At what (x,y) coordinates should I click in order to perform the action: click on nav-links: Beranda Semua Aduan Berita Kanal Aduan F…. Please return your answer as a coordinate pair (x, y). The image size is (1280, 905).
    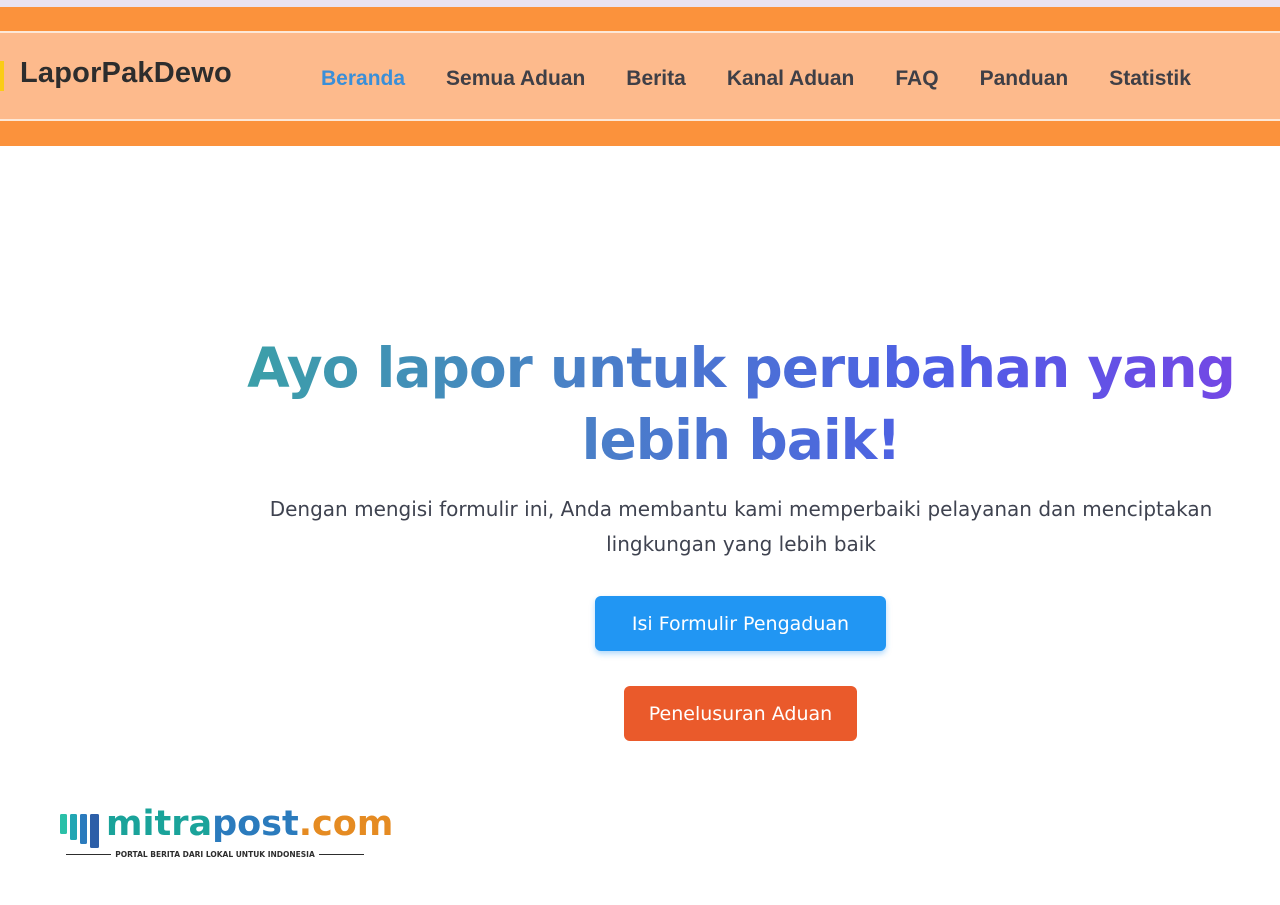
    Looking at the image, I should click on (756, 79).